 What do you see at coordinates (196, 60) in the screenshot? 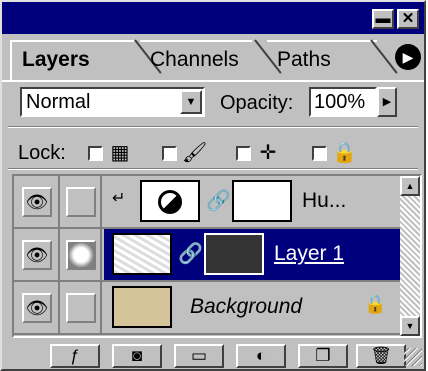
I see `tab-channels: Channels` at bounding box center [196, 60].